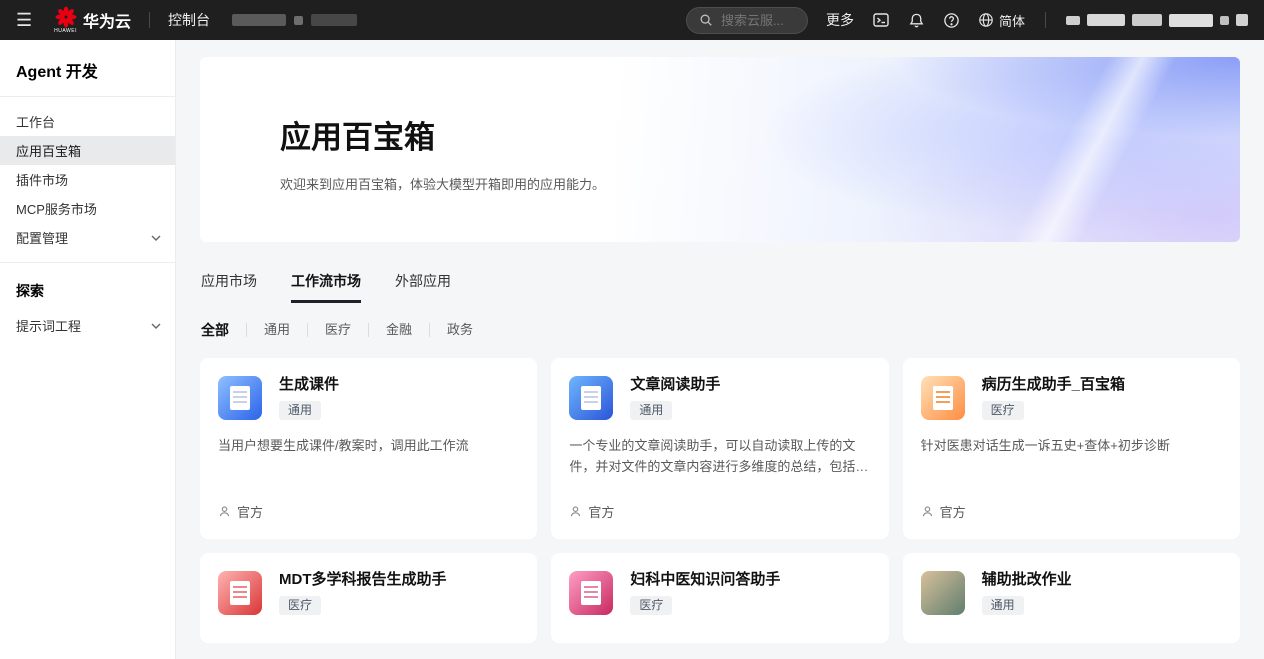 The width and height of the screenshot is (1264, 659). I want to click on app-title: 病历生成助手_百宝箱, so click(1053, 384).